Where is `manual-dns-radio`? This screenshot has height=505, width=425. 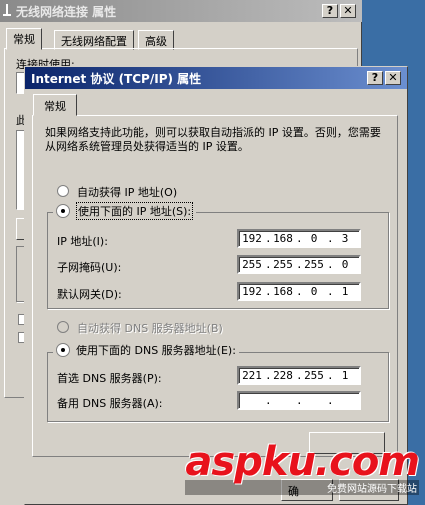
manual-dns-radio is located at coordinates (63, 350).